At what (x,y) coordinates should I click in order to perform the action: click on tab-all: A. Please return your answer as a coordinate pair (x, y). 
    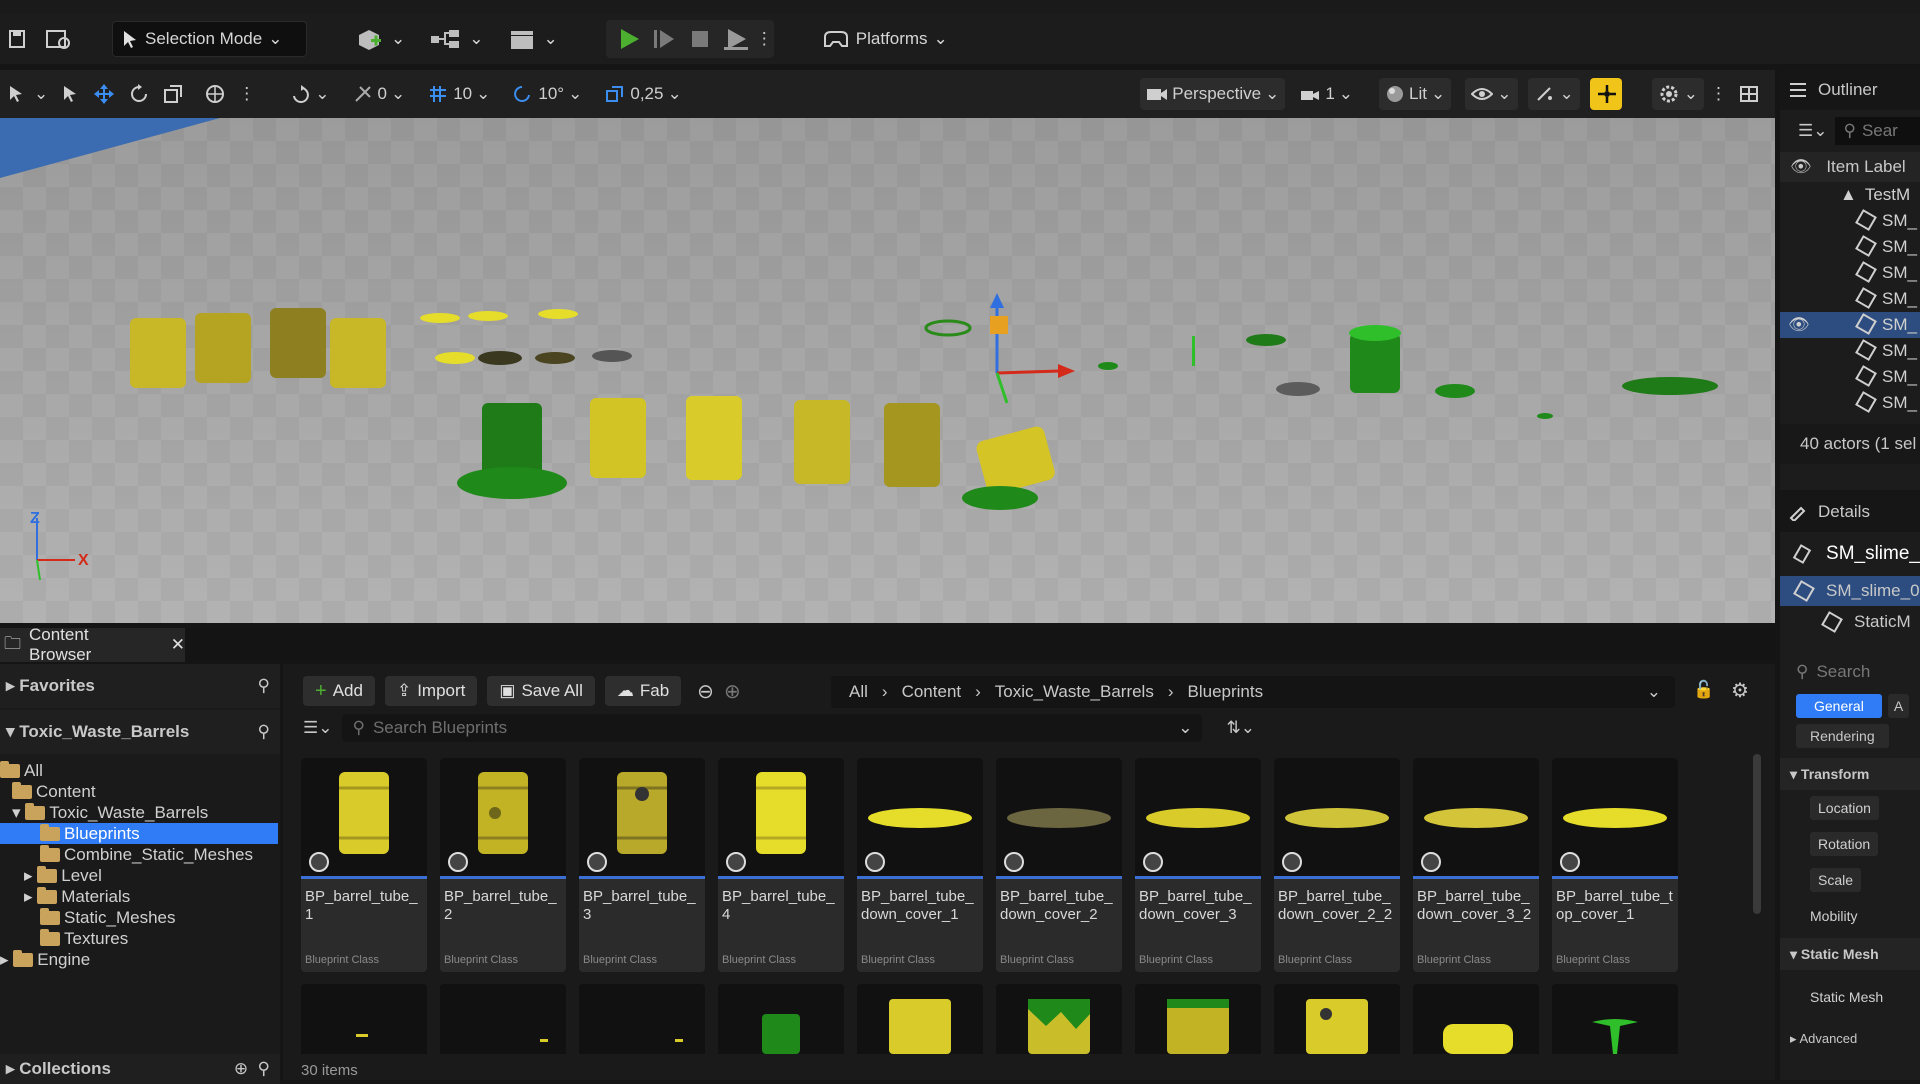
    Looking at the image, I should click on (1898, 706).